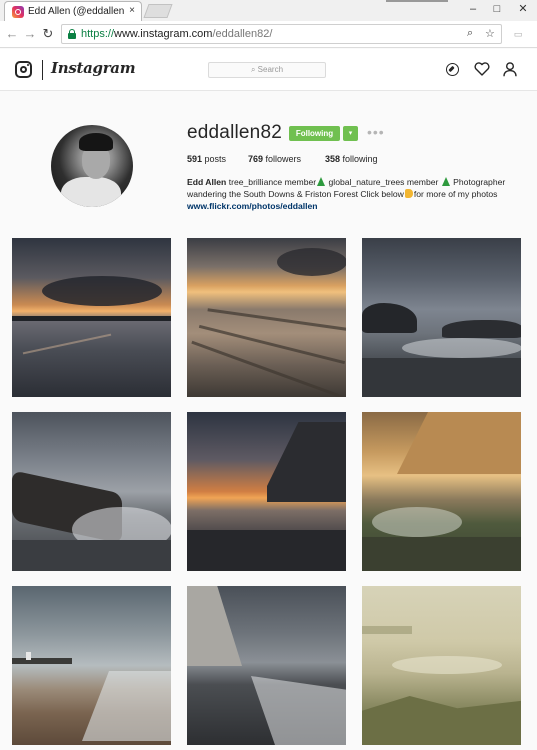 The height and width of the screenshot is (750, 537). What do you see at coordinates (518, 34) in the screenshot?
I see `extension-icon: ▭` at bounding box center [518, 34].